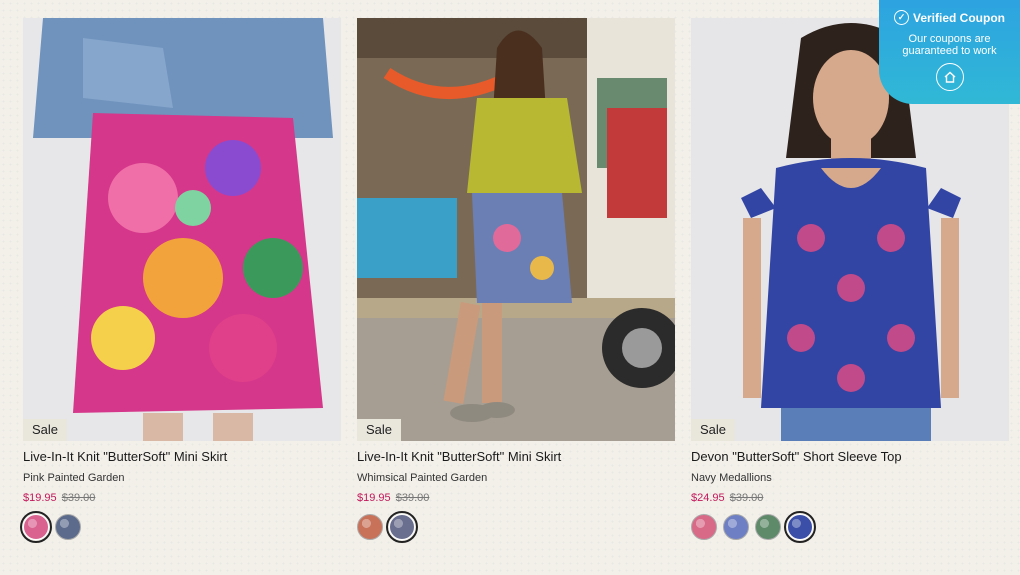  I want to click on sale-price: $24.95, so click(708, 498).